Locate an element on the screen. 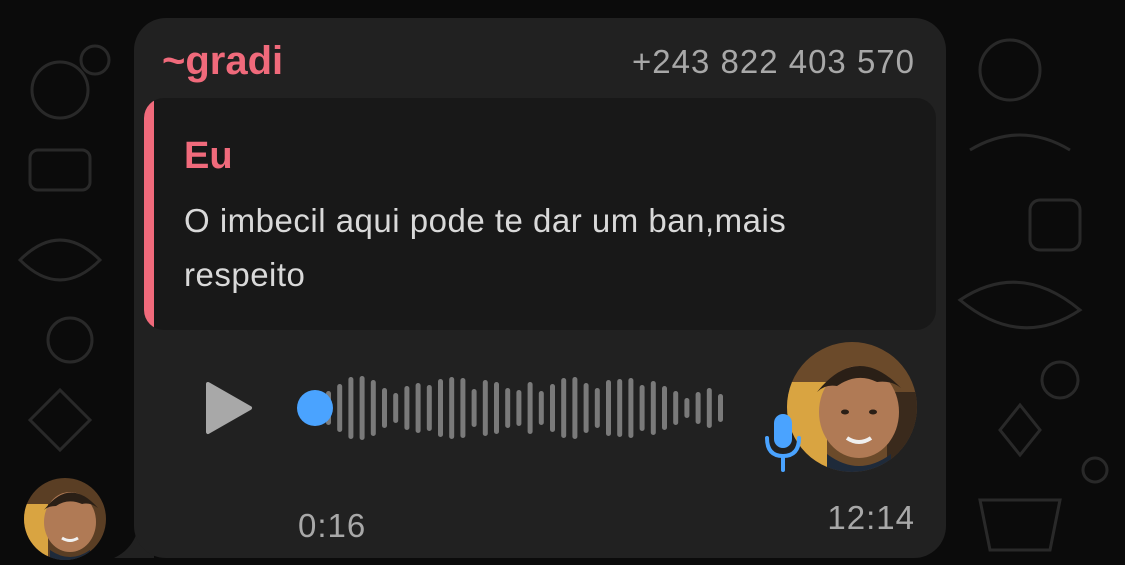  quoted-author: Eu is located at coordinates (208, 156).